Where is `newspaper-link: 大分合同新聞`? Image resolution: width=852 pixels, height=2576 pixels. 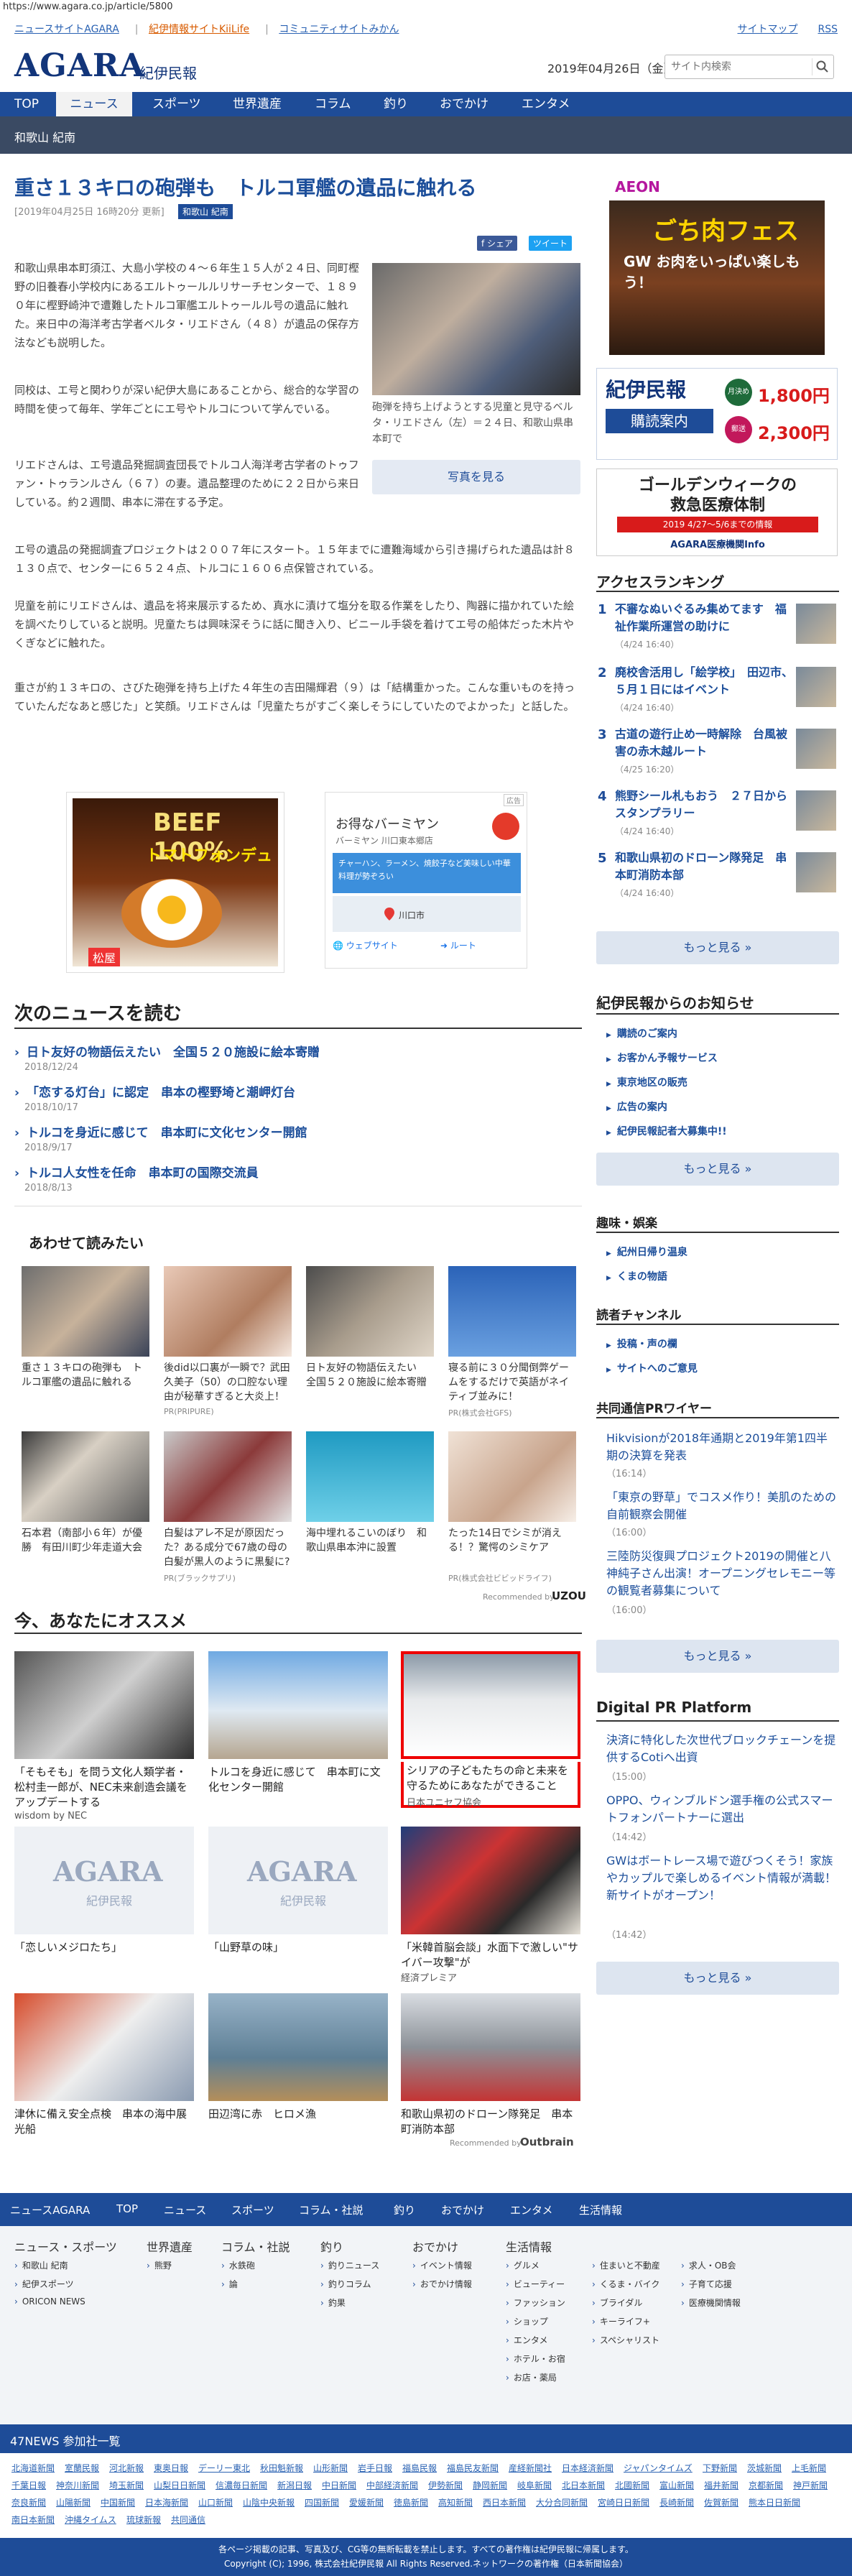 newspaper-link: 大分合同新聞 is located at coordinates (562, 2502).